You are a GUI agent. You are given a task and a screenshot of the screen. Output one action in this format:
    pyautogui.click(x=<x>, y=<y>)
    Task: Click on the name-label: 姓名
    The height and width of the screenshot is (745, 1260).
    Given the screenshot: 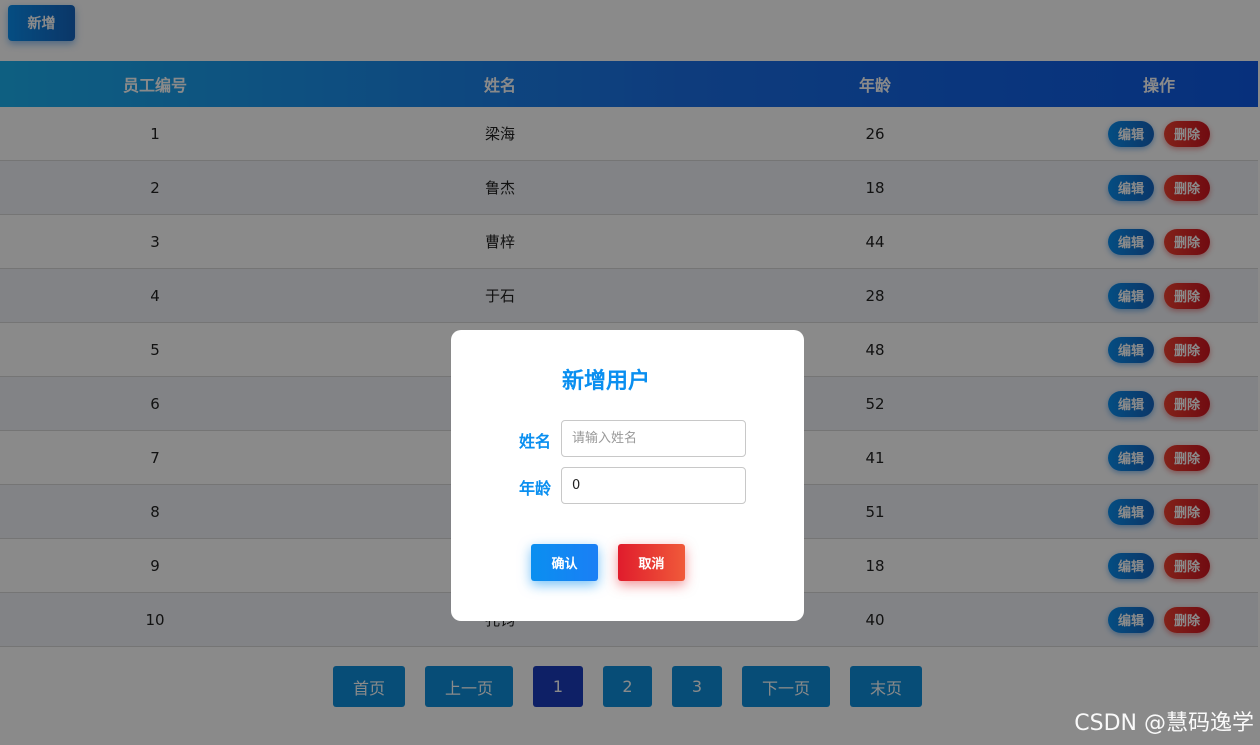 What is the action you would take?
    pyautogui.click(x=534, y=441)
    